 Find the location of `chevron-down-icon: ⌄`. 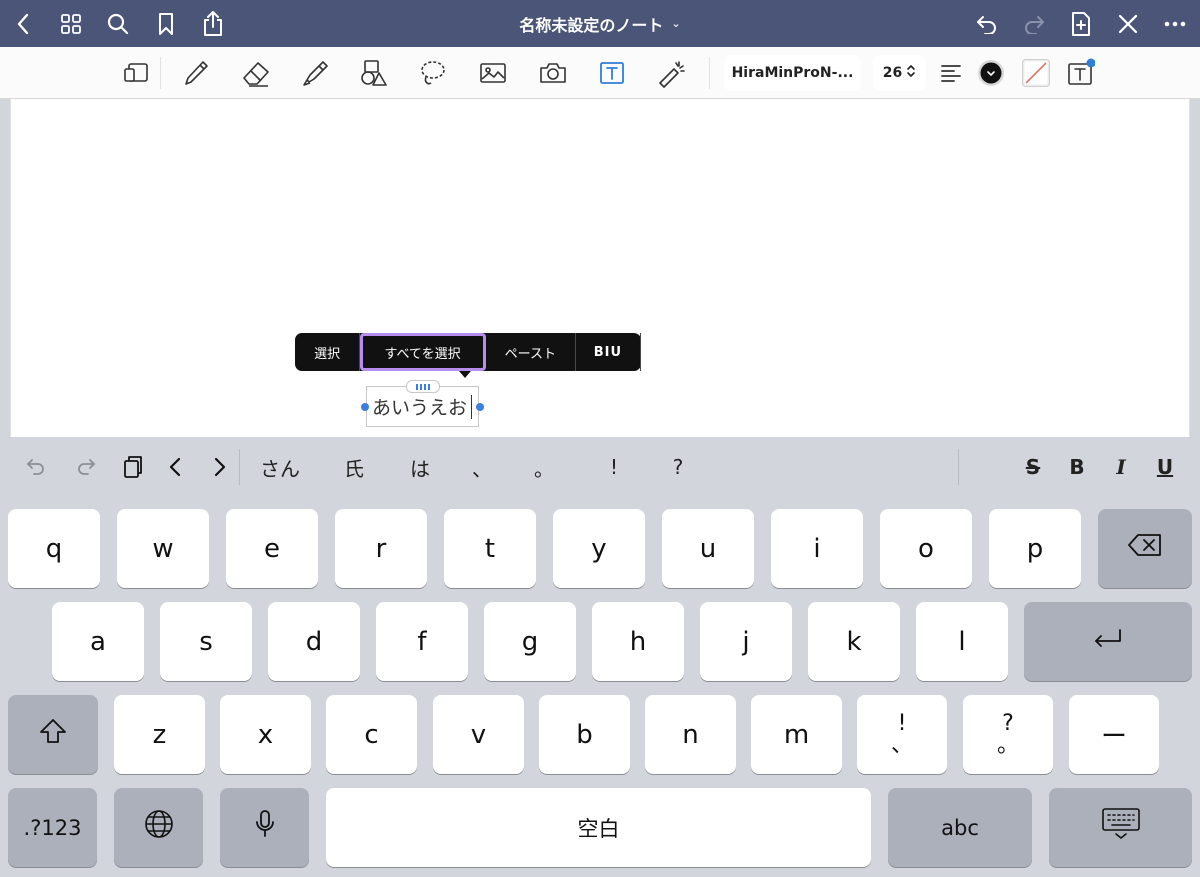

chevron-down-icon: ⌄ is located at coordinates (676, 23).